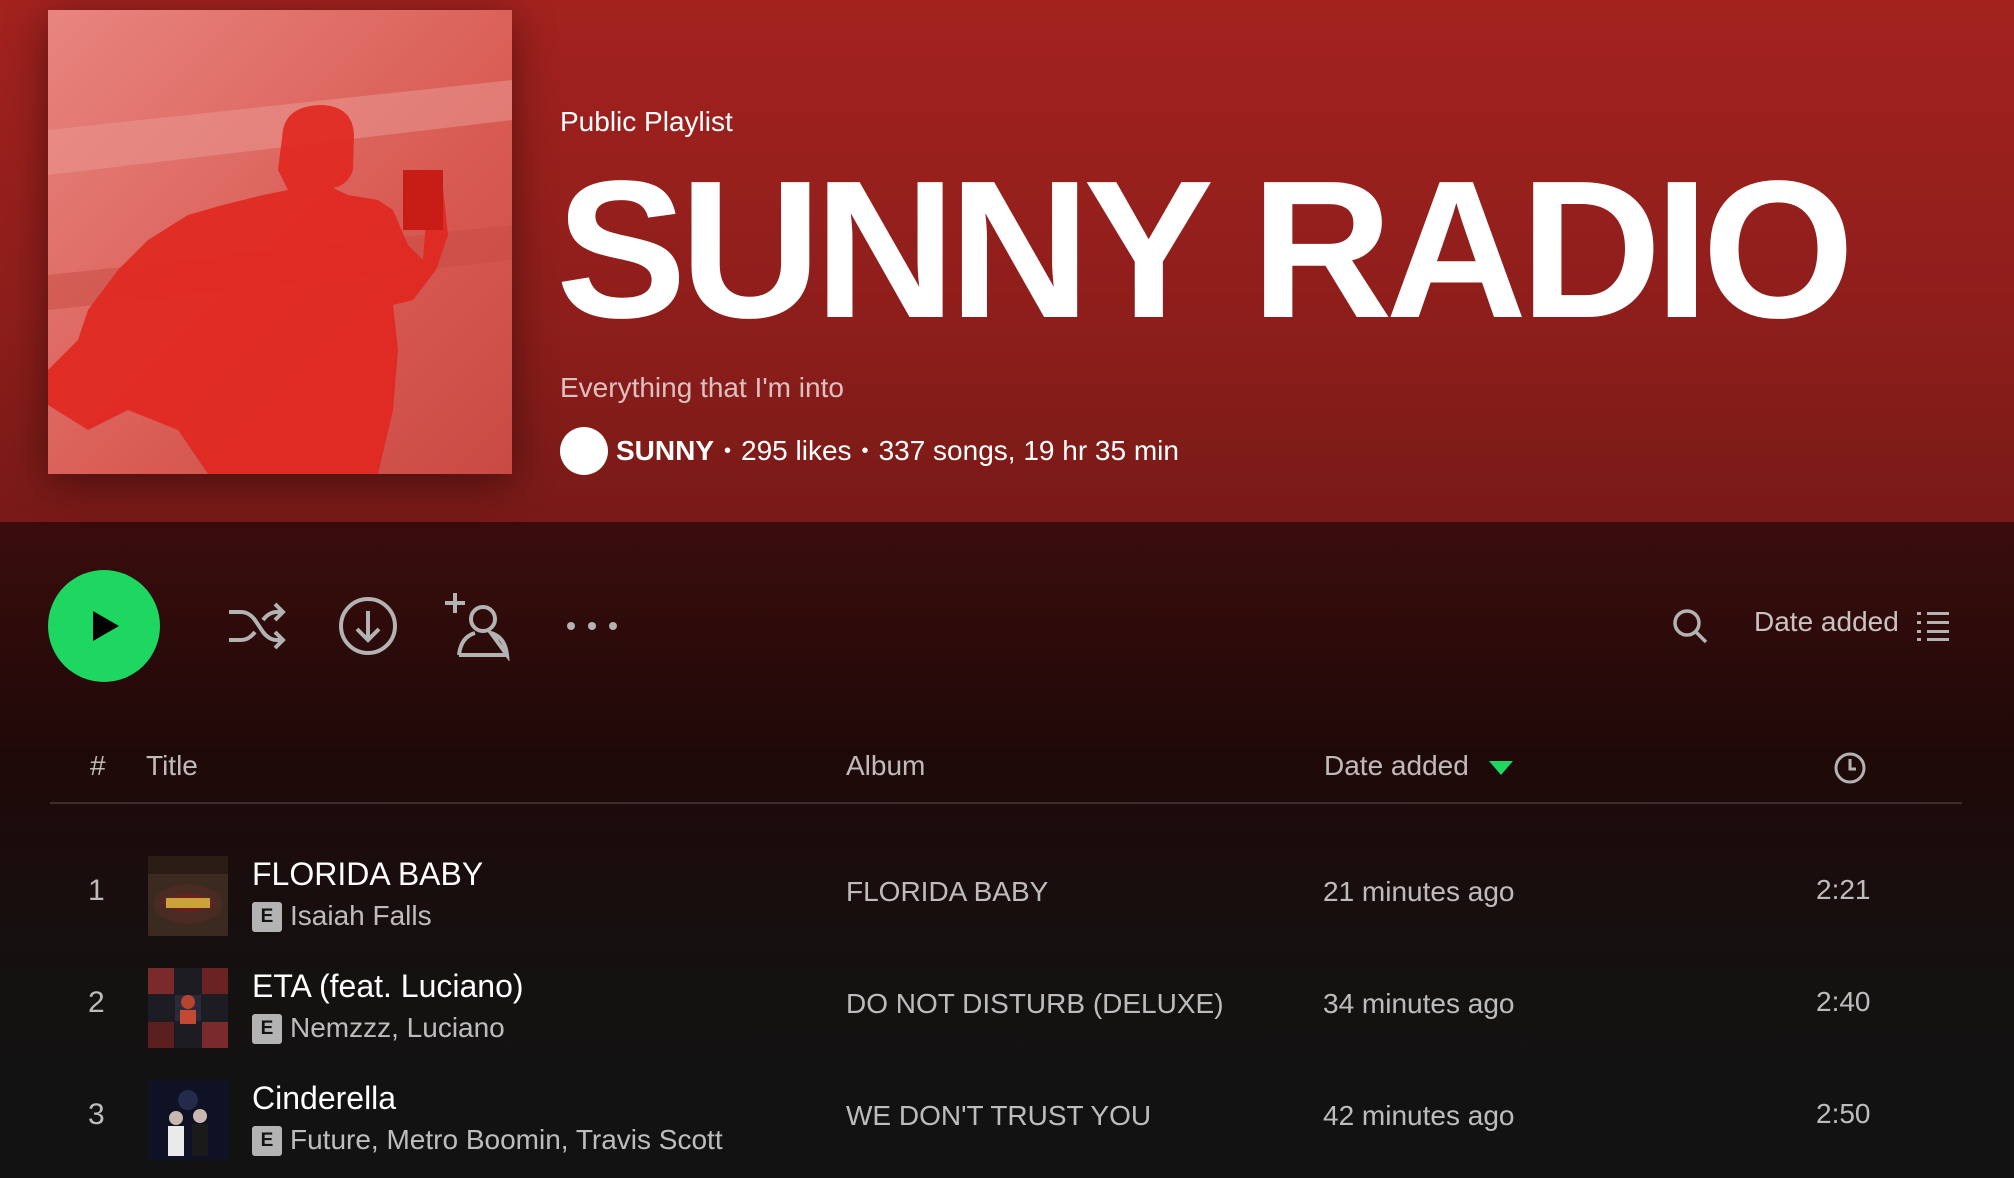 This screenshot has width=2014, height=1178. I want to click on sort-label: Date added, so click(1826, 621).